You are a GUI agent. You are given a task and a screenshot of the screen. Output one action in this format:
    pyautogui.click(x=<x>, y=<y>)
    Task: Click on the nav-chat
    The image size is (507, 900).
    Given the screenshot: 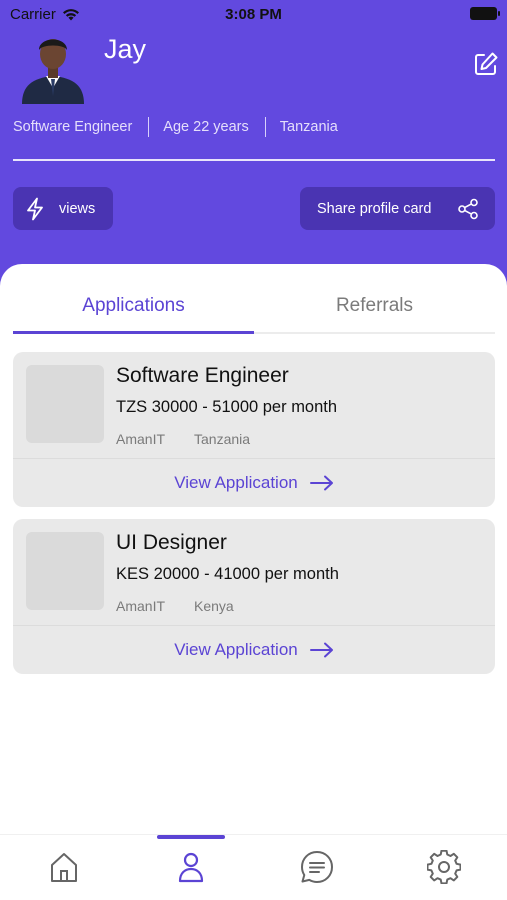 What is the action you would take?
    pyautogui.click(x=317, y=867)
    